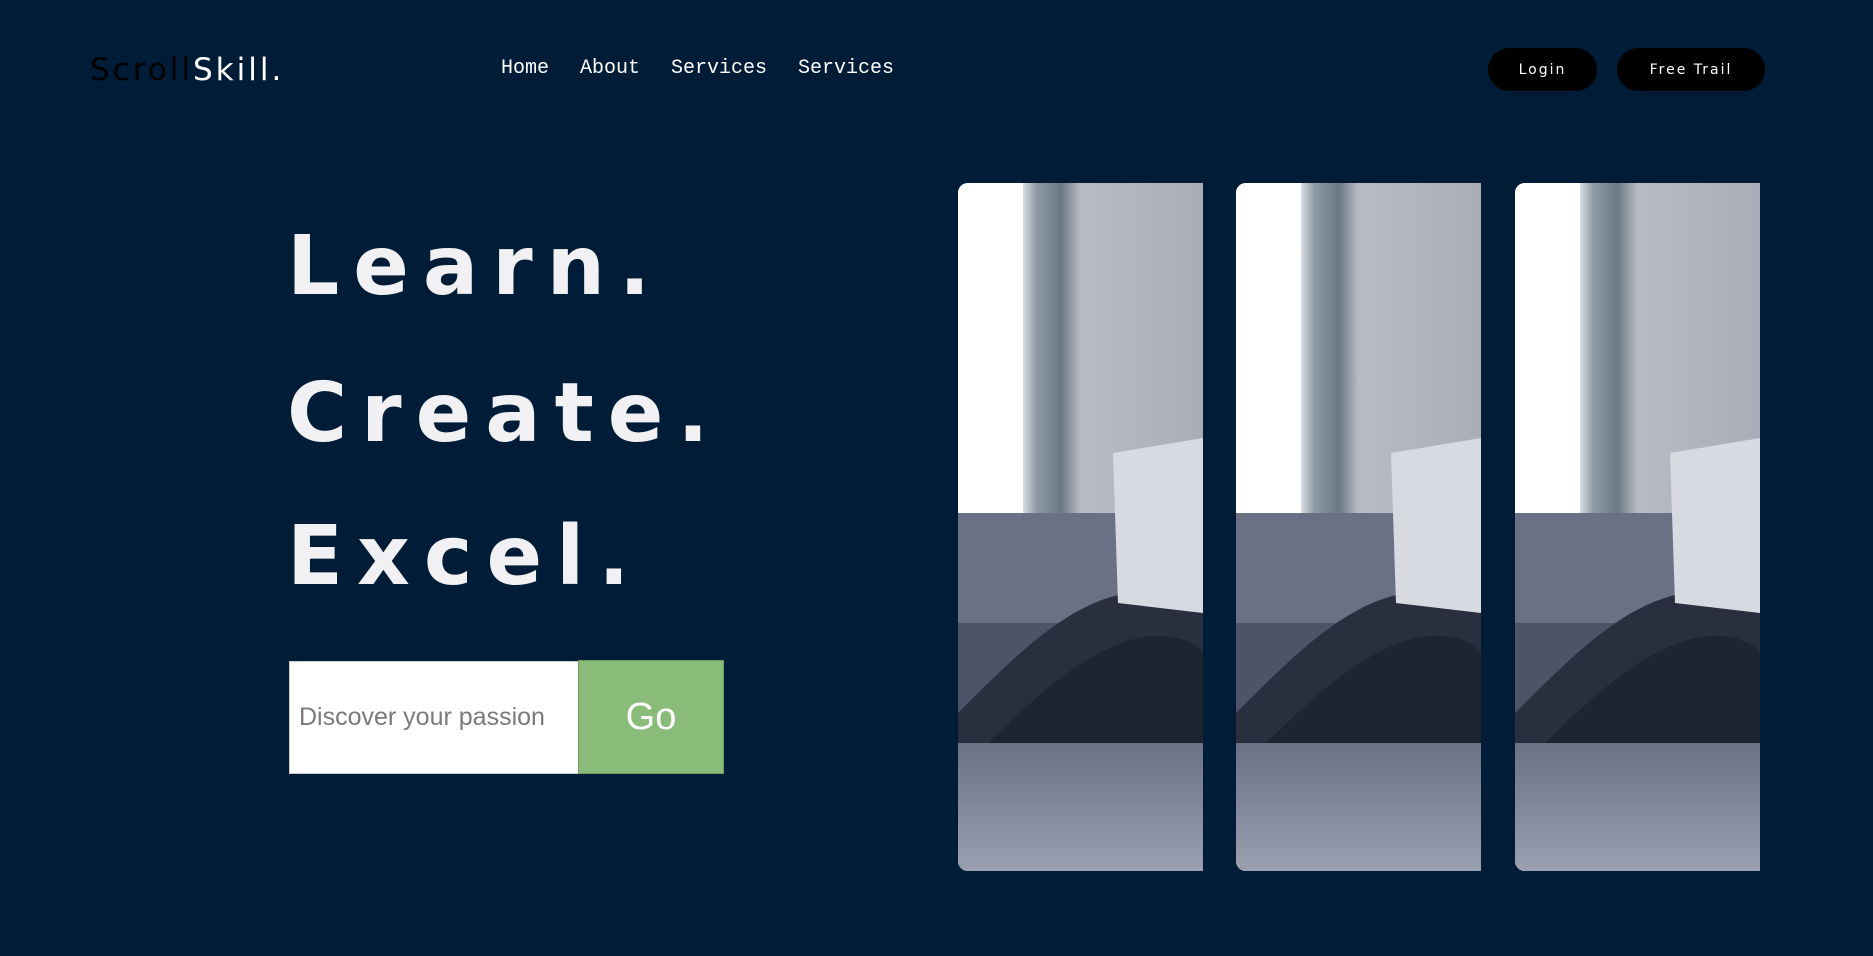  What do you see at coordinates (238, 70) in the screenshot?
I see `logo-part-skill: Skill.` at bounding box center [238, 70].